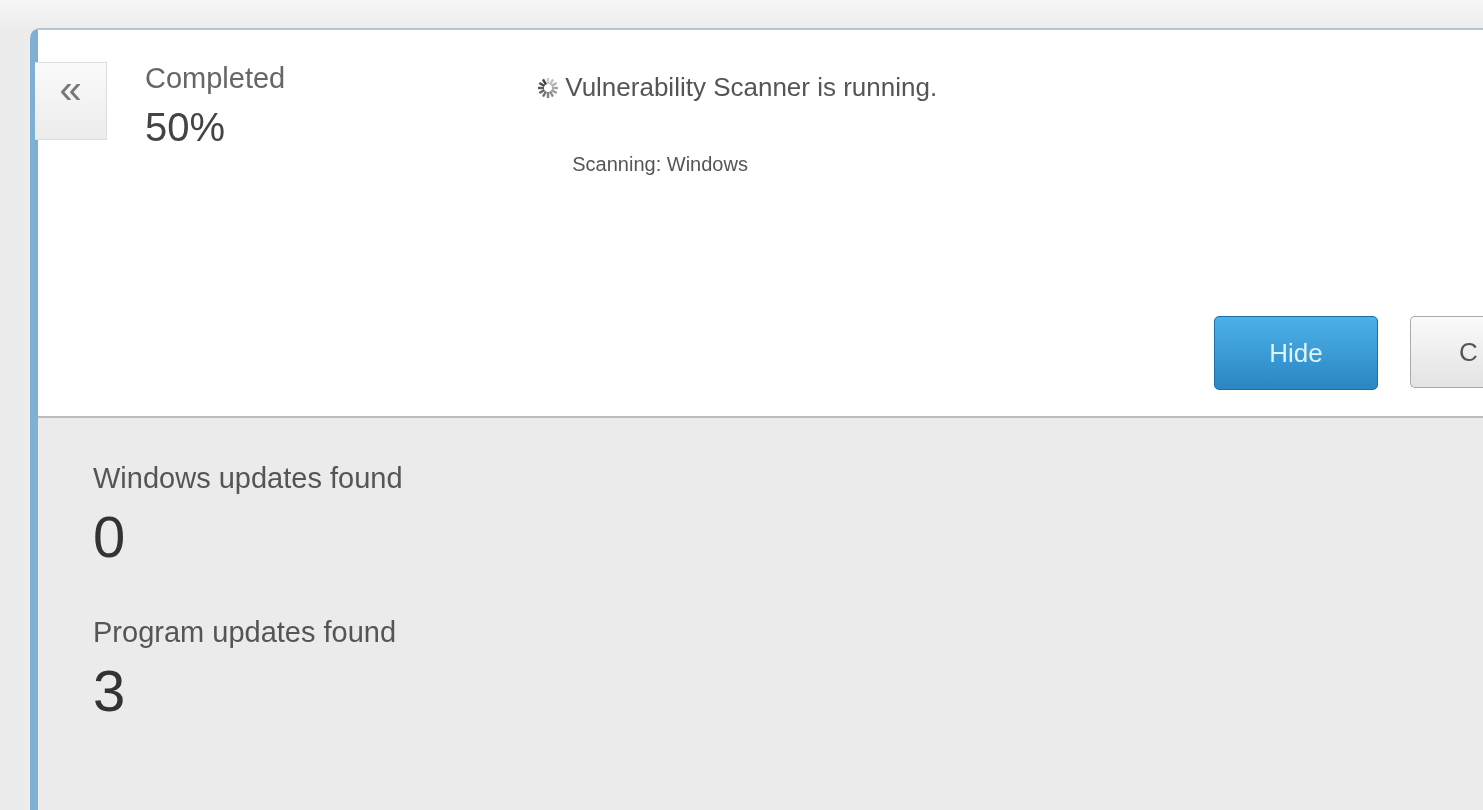 The width and height of the screenshot is (1483, 810). What do you see at coordinates (1296, 353) in the screenshot?
I see `hide-button: Hide` at bounding box center [1296, 353].